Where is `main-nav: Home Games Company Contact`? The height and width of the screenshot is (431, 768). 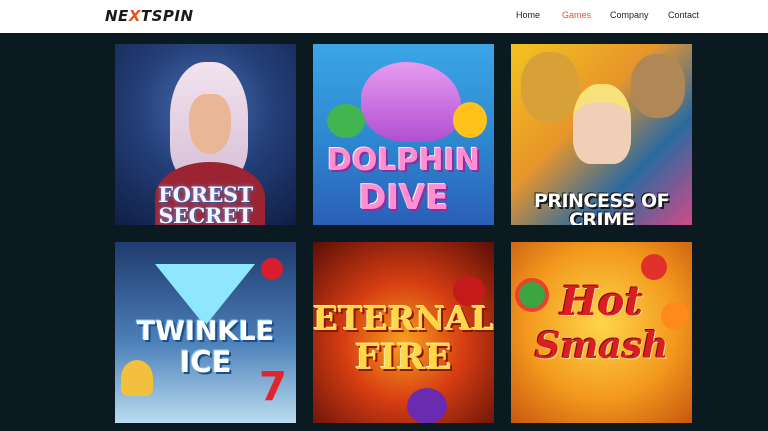
main-nav: Home Games Company Contact is located at coordinates (384, 17).